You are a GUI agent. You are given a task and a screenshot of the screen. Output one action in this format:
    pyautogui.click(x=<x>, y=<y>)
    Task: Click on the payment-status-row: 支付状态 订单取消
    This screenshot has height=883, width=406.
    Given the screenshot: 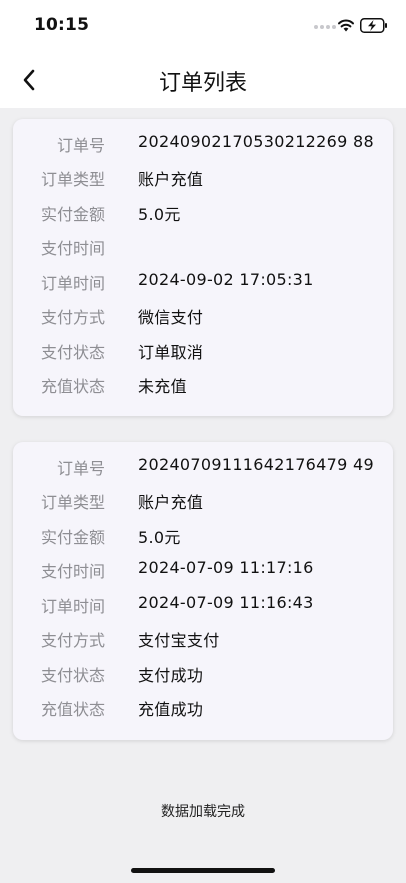 What is the action you would take?
    pyautogui.click(x=203, y=351)
    